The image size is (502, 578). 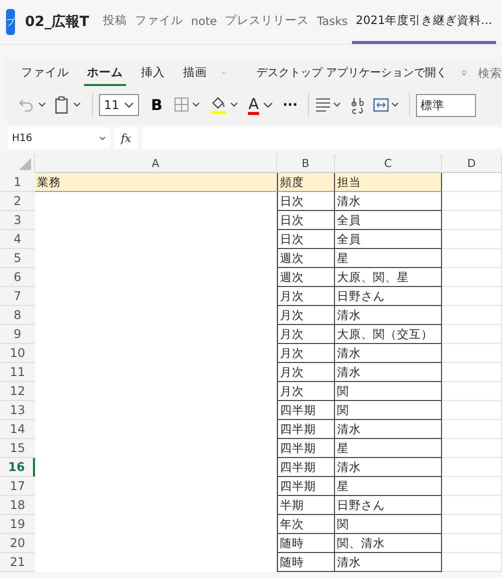 I want to click on ribbon-tab: ファイル, so click(x=45, y=73).